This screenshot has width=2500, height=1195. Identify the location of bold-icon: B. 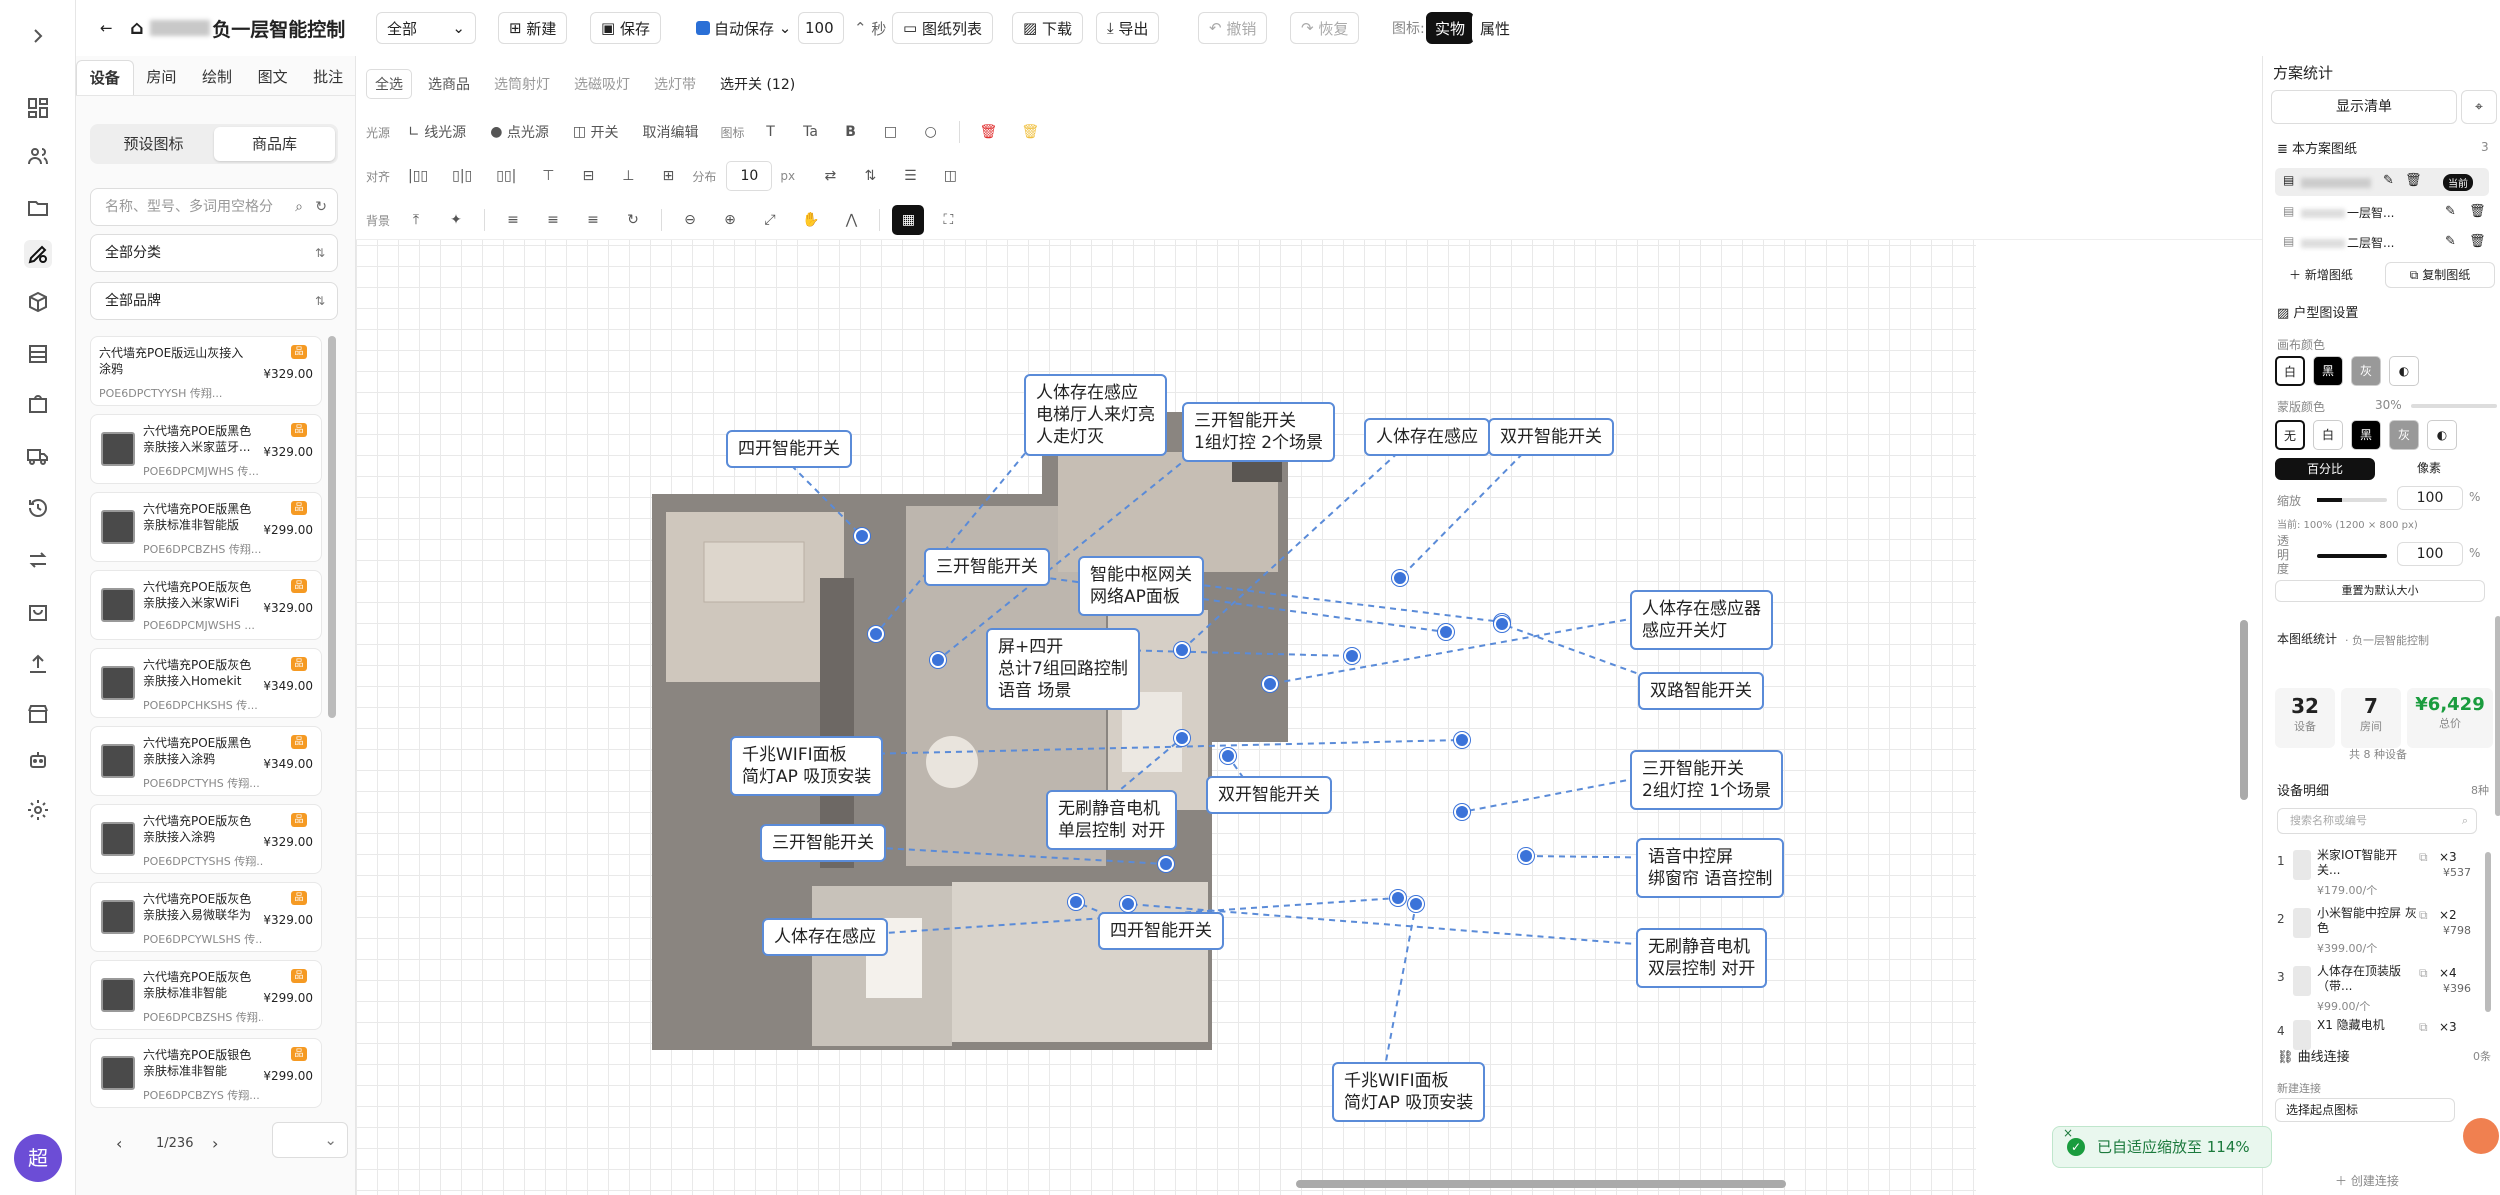
(851, 132).